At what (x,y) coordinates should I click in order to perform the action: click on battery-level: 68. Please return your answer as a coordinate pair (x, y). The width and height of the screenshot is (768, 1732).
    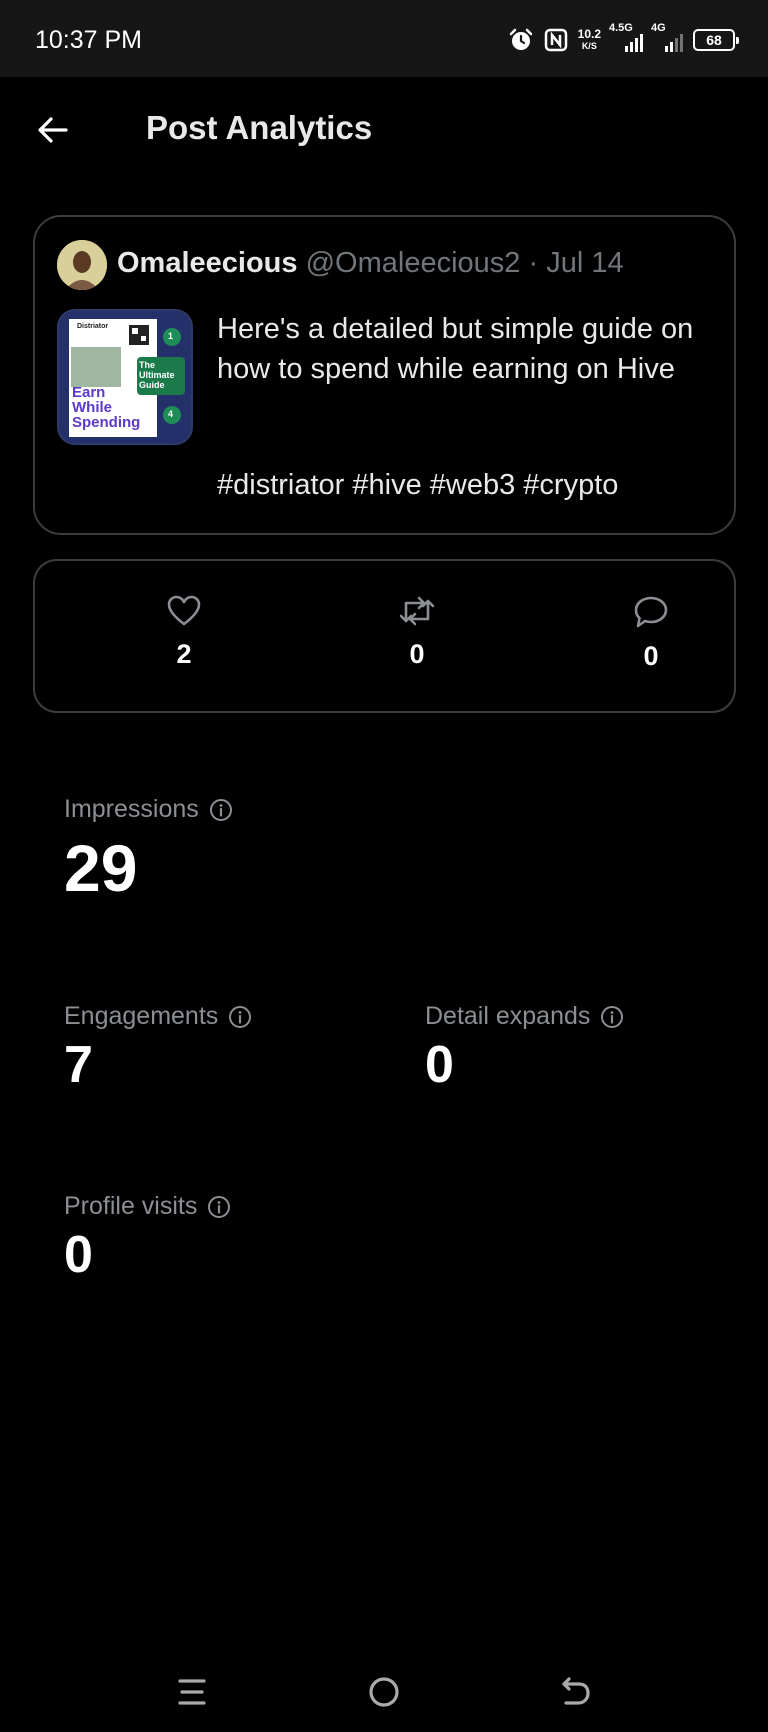
    Looking at the image, I should click on (714, 40).